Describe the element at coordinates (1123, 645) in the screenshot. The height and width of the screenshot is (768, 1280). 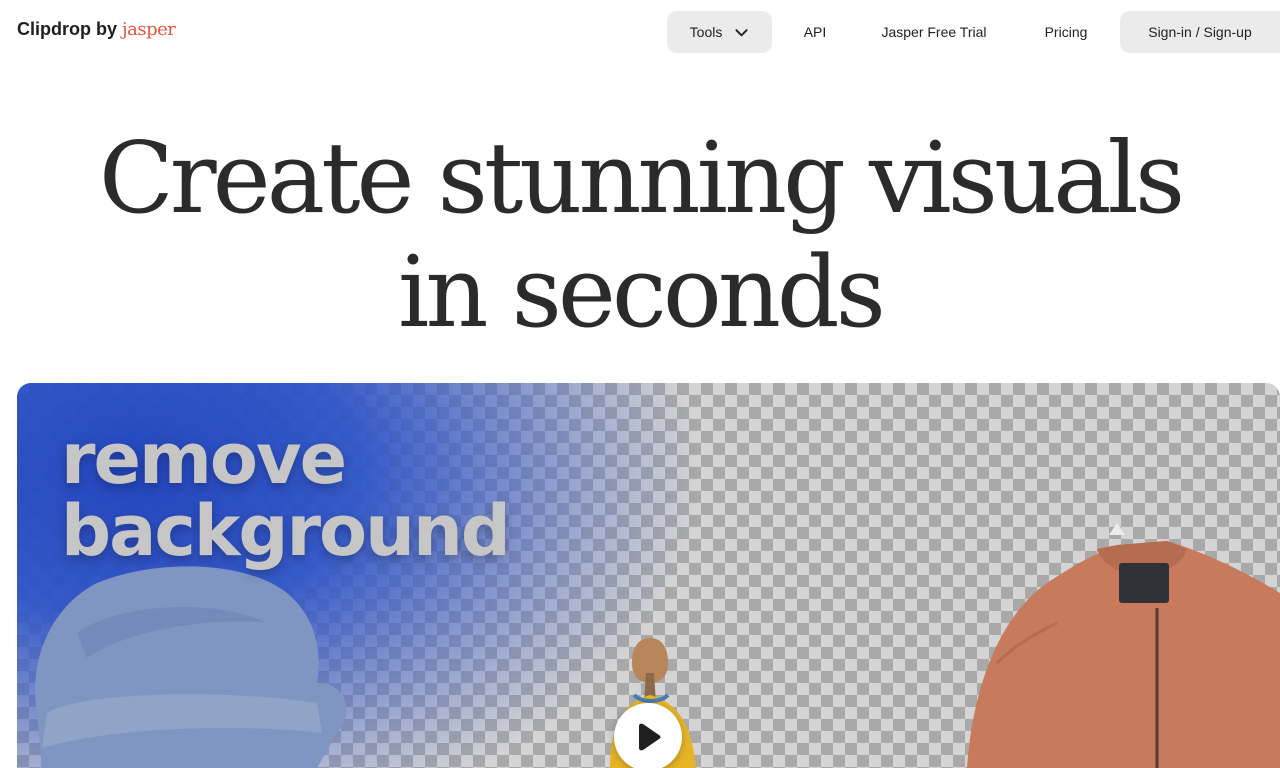
I see `jacket-image` at that location.